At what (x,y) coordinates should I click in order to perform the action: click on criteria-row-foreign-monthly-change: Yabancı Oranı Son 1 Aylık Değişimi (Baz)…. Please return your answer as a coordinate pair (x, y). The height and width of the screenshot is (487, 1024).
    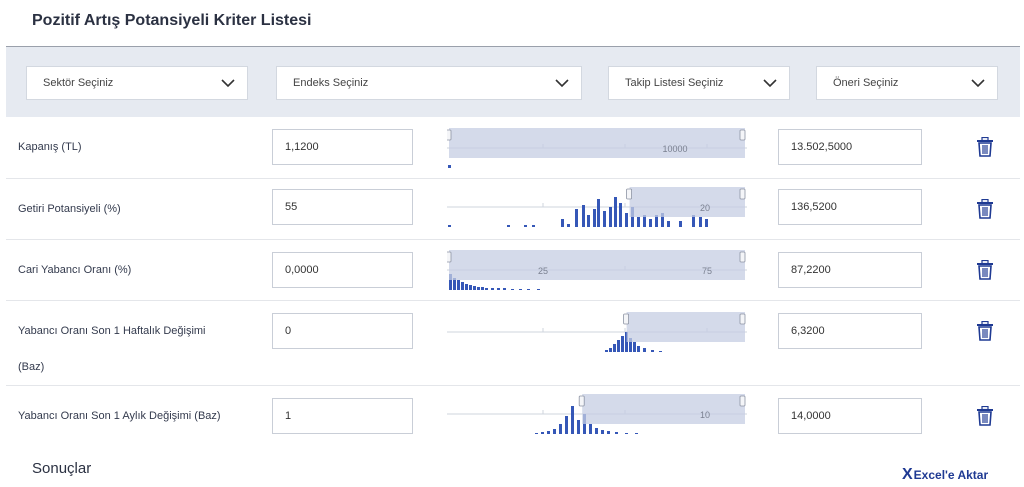
    Looking at the image, I should click on (513, 413).